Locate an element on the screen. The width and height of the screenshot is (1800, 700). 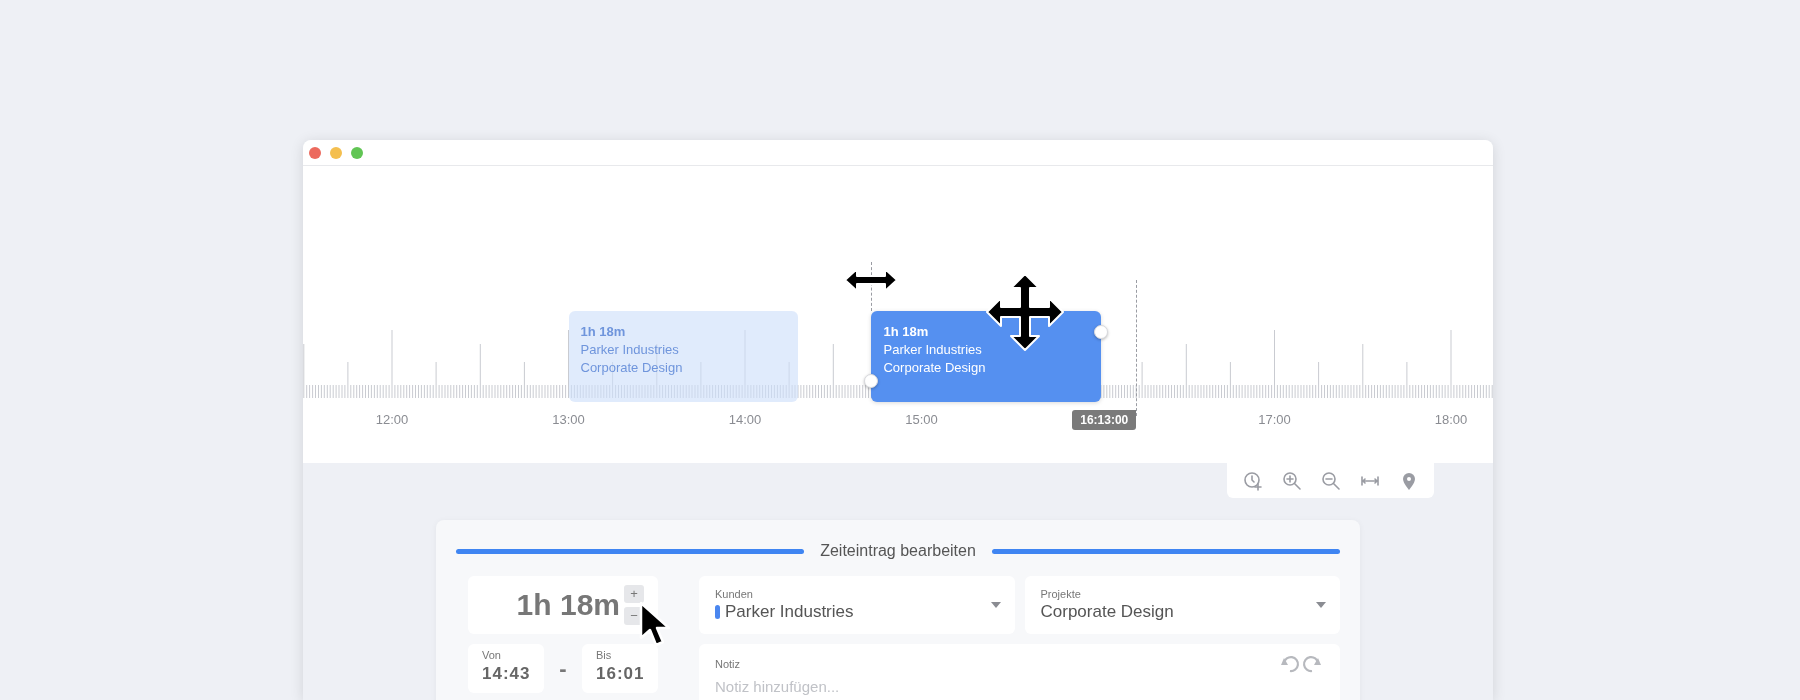
hour-label: 17:00 is located at coordinates (1274, 419).